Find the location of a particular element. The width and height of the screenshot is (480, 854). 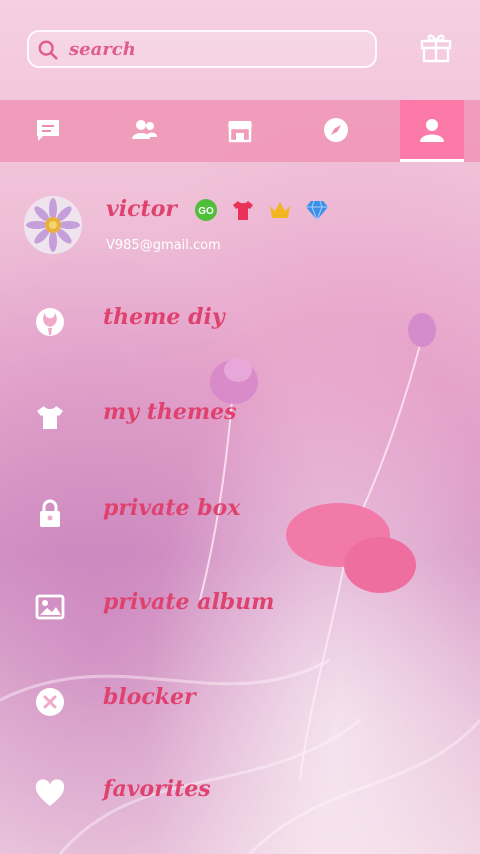

menu-item-label: private album is located at coordinates (189, 602).